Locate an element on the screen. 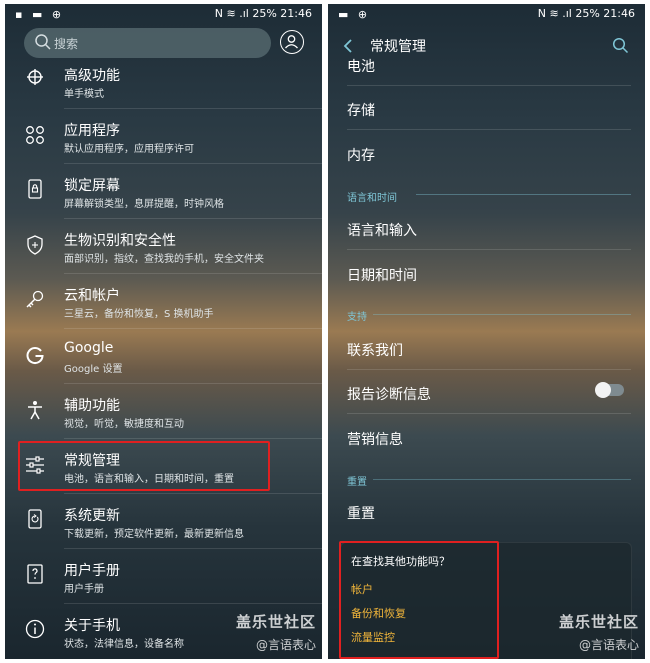 The image size is (650, 663). manual-icon is located at coordinates (35, 574).